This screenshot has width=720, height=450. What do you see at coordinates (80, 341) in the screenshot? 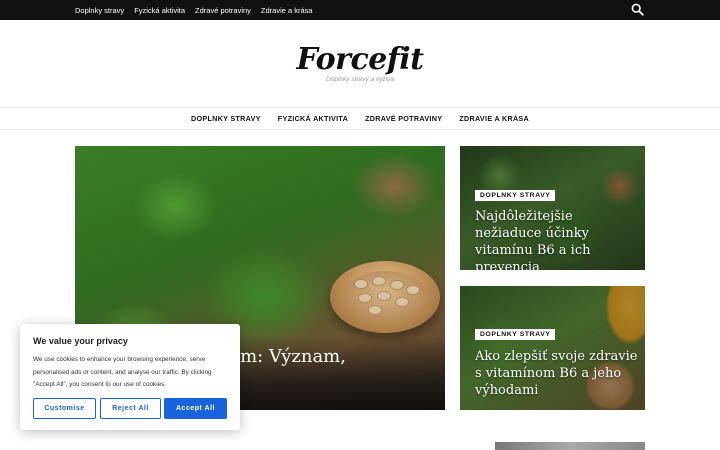
I see `cookie-title: We value your privacy` at bounding box center [80, 341].